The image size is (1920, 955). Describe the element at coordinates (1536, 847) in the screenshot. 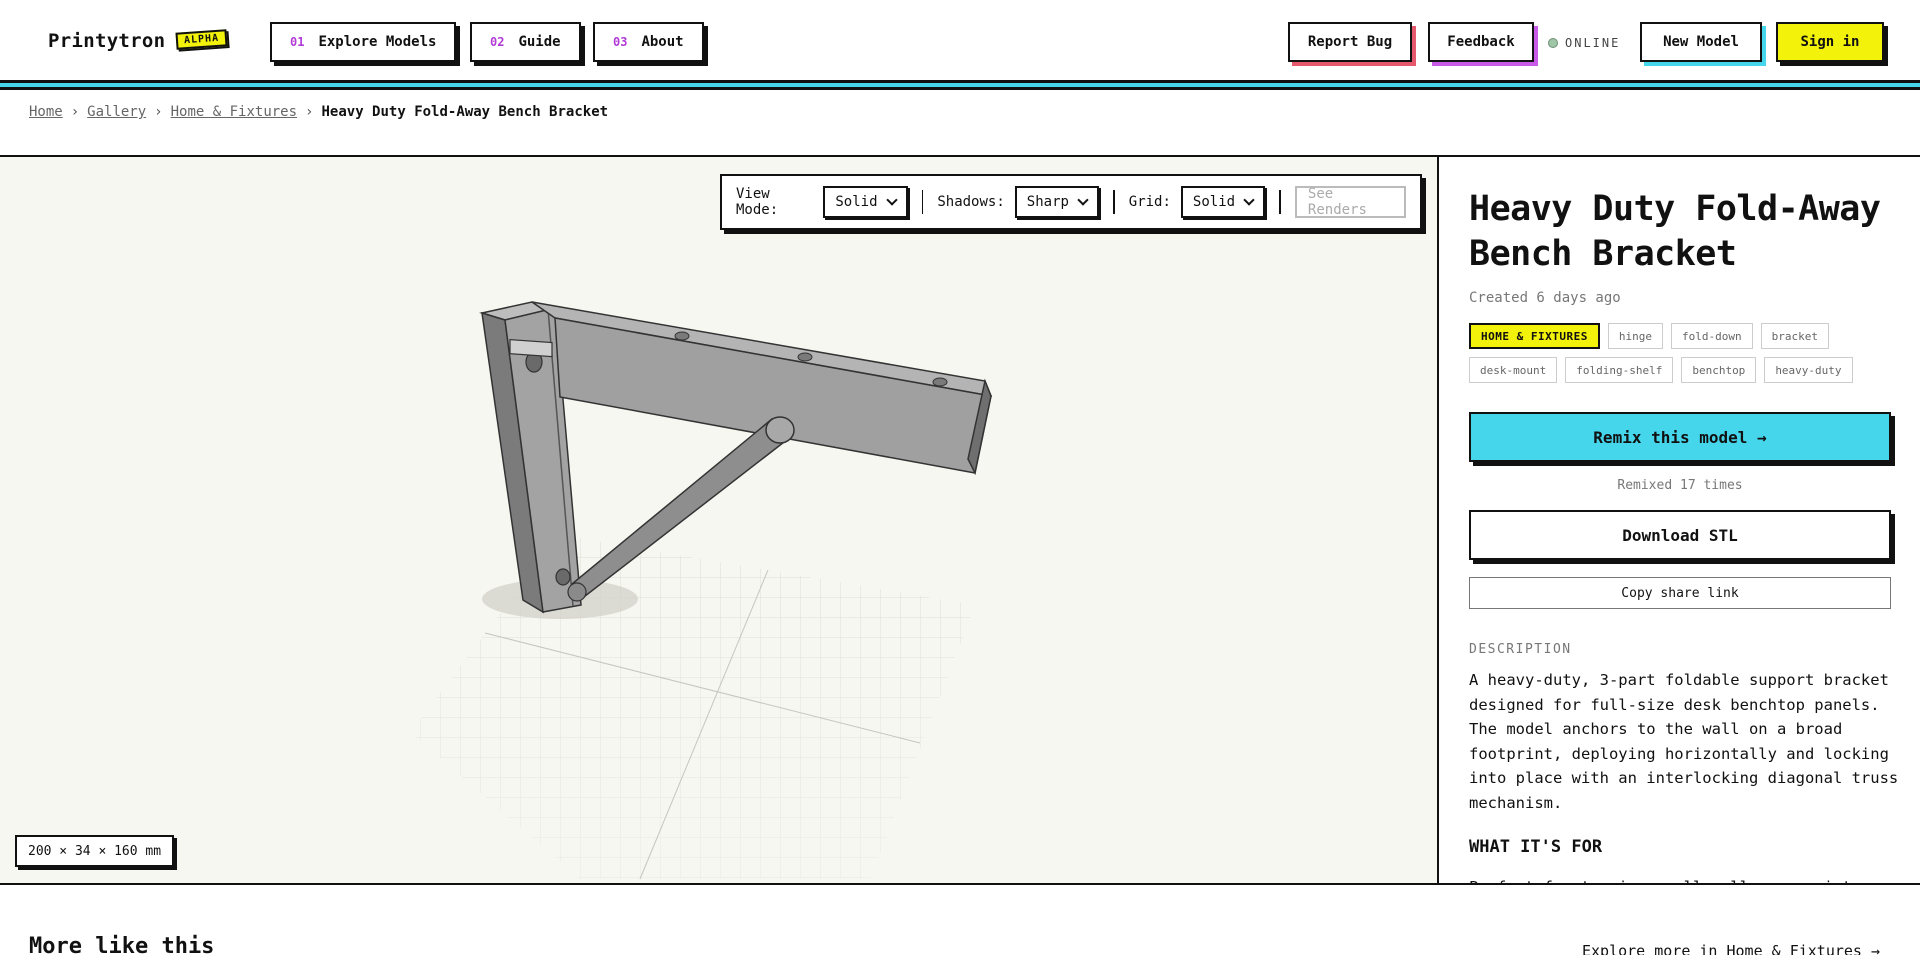

I see `whatfor-heading: WHAT IT'S FOR` at that location.